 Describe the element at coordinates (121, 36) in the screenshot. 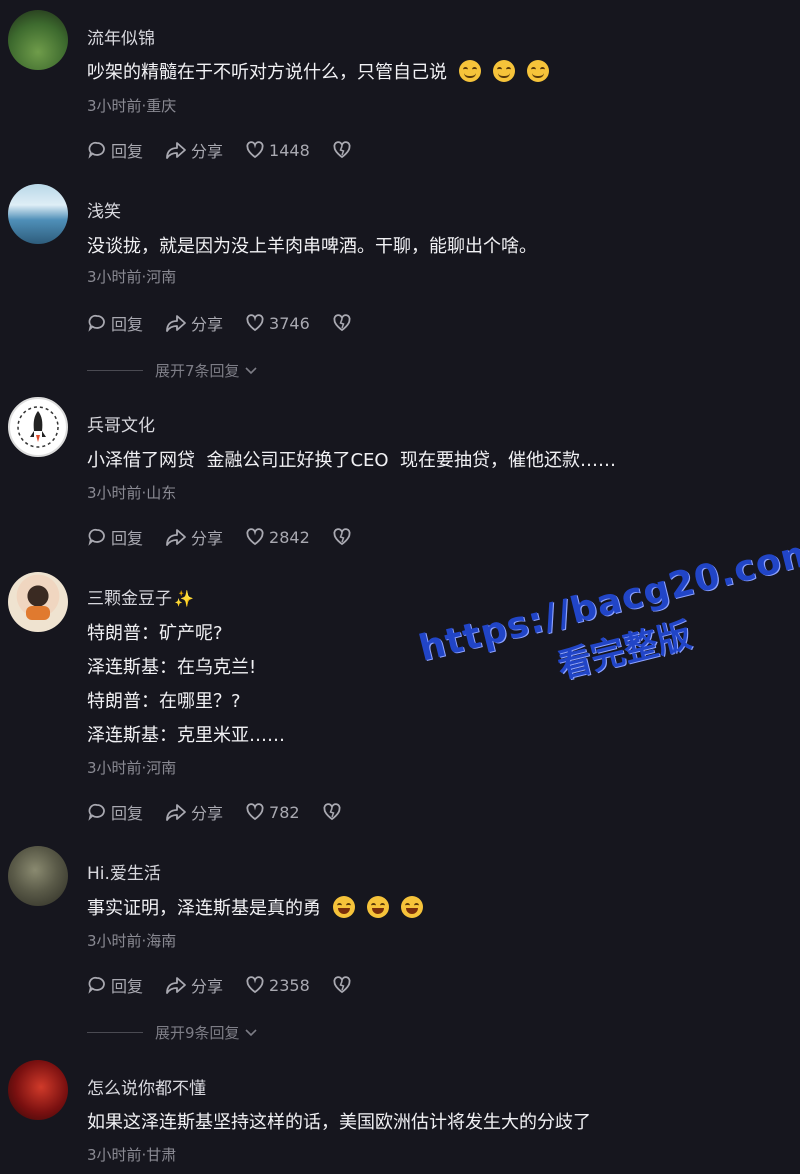

I see `username: 流年似锦` at that location.